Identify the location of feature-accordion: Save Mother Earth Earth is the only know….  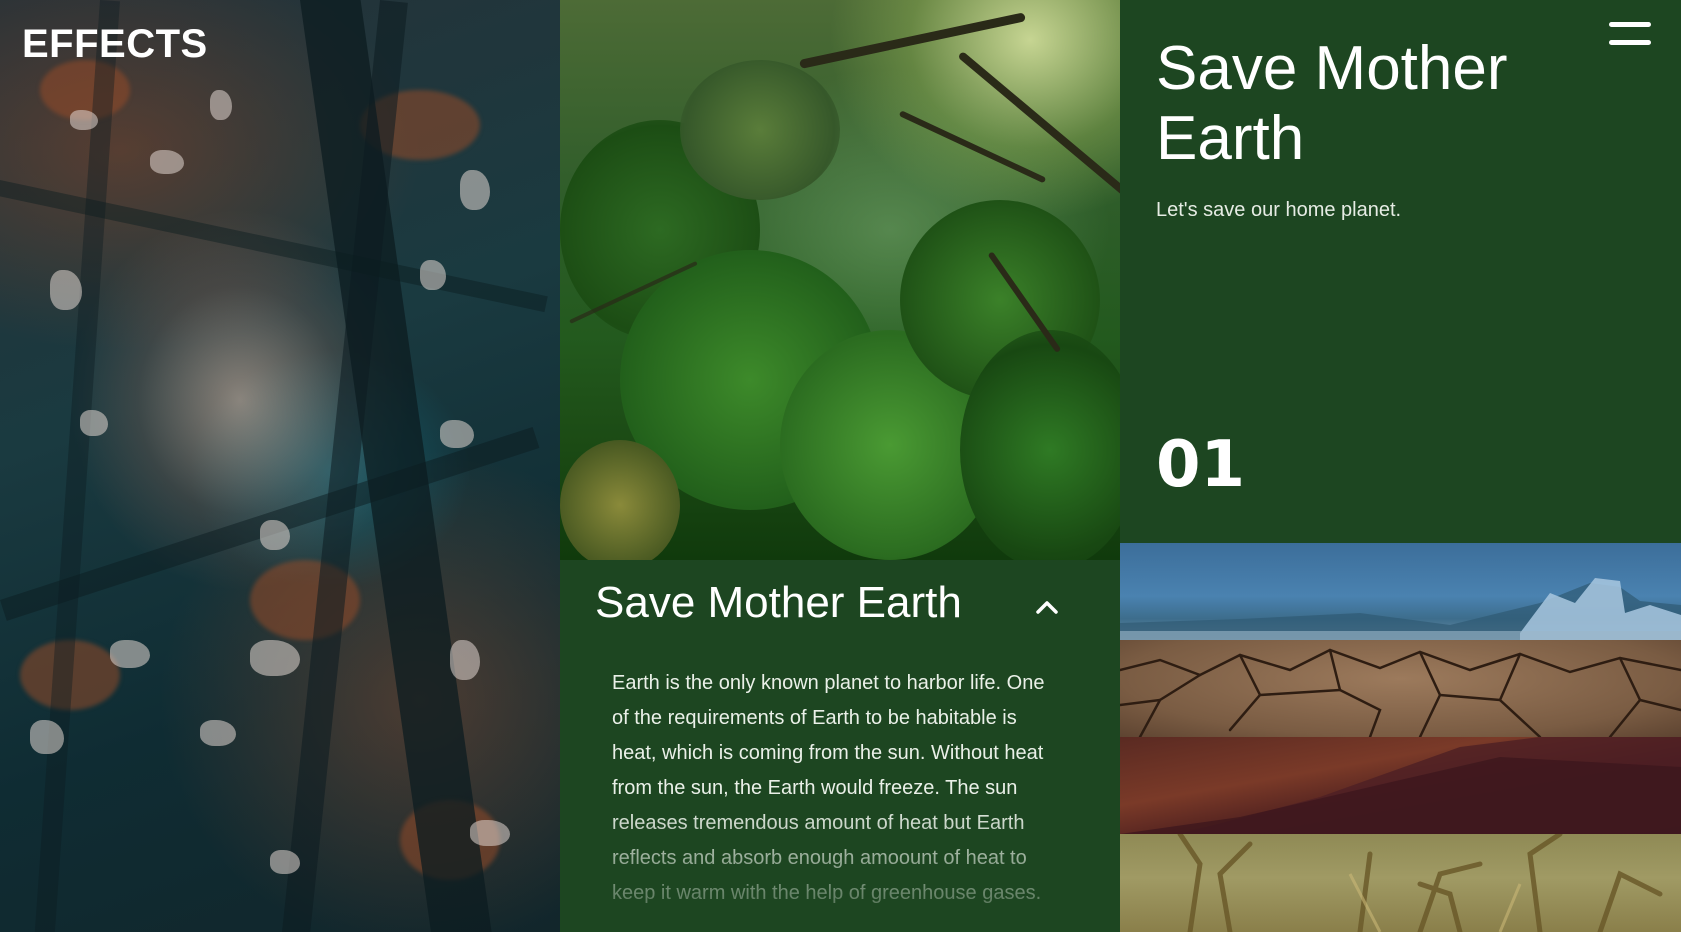
(840, 746).